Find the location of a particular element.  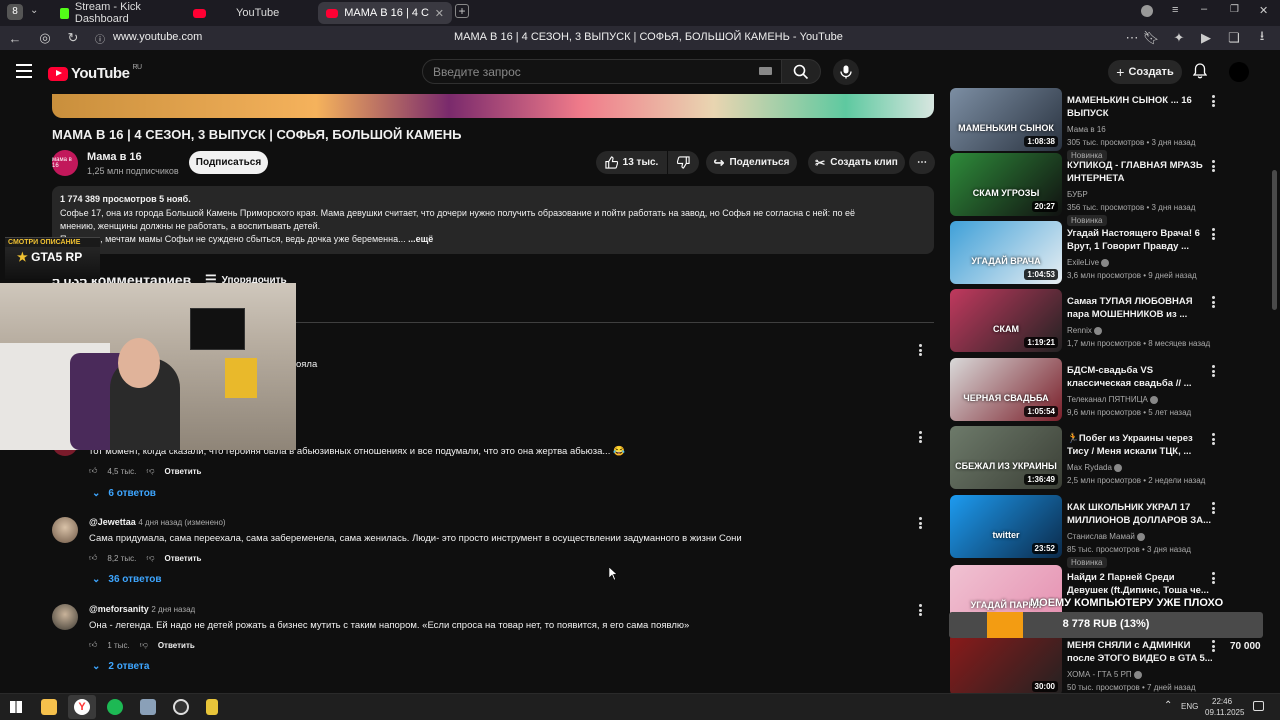

account-icon is located at coordinates (1147, 11).